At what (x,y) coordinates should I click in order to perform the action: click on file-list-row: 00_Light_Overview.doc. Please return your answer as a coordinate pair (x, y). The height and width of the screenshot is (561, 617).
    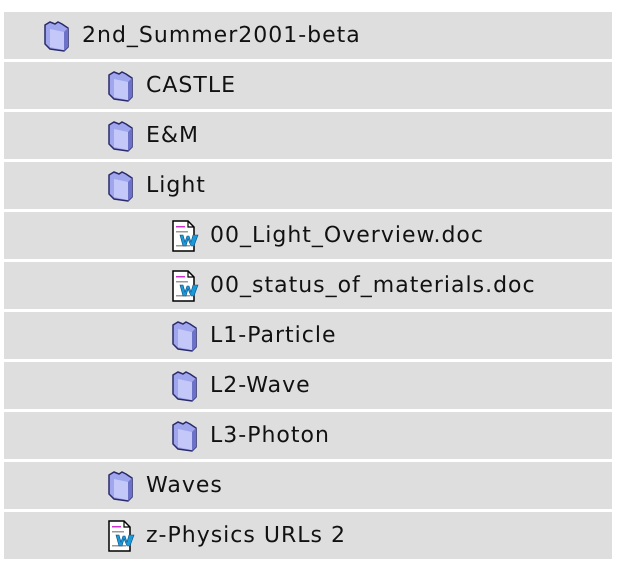
    Looking at the image, I should click on (308, 237).